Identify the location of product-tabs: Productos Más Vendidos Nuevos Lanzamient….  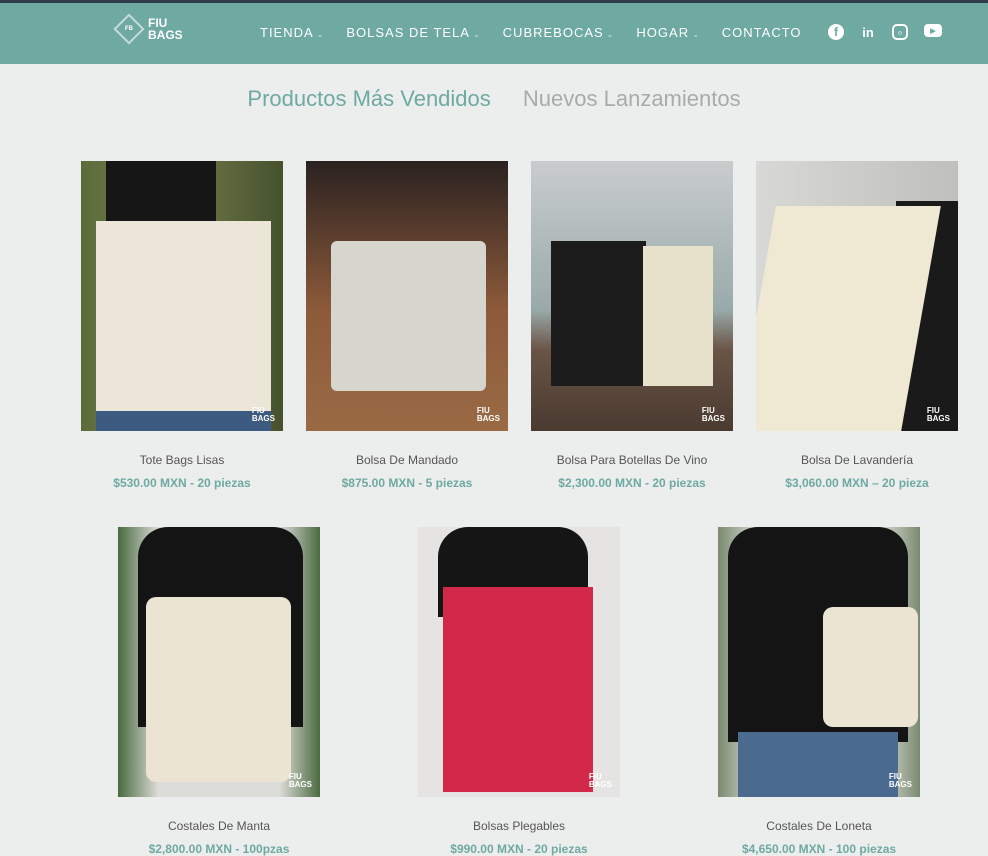
(494, 99).